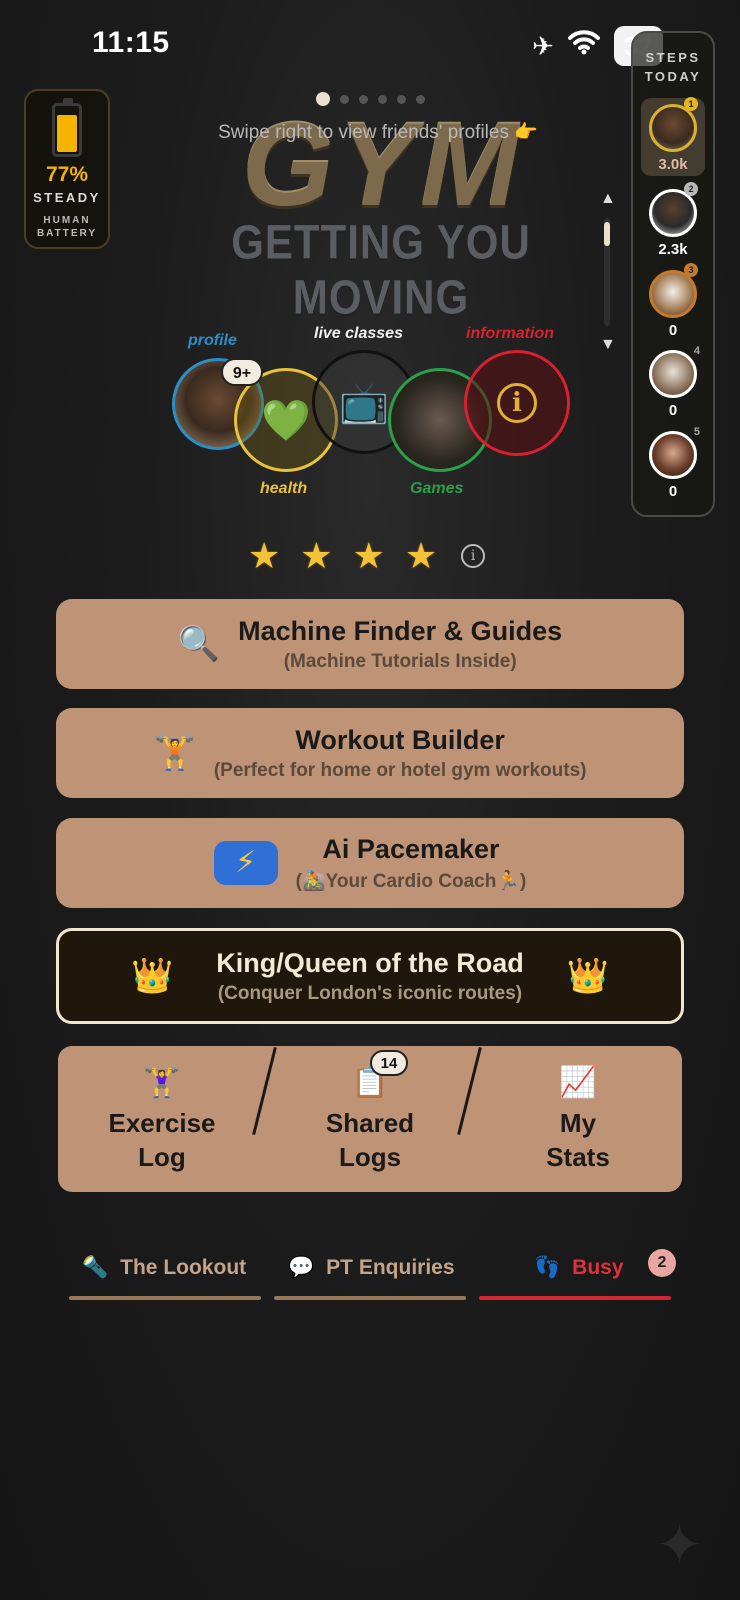 Image resolution: width=740 pixels, height=1600 pixels. What do you see at coordinates (673, 164) in the screenshot?
I see `leader-steps: 3.0k` at bounding box center [673, 164].